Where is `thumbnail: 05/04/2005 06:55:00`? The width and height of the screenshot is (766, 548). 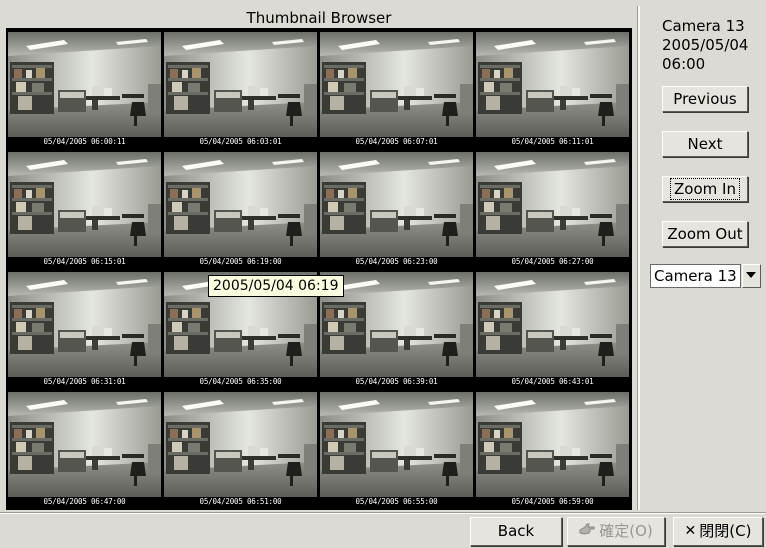
thumbnail: 05/04/2005 06:55:00 is located at coordinates (396, 448).